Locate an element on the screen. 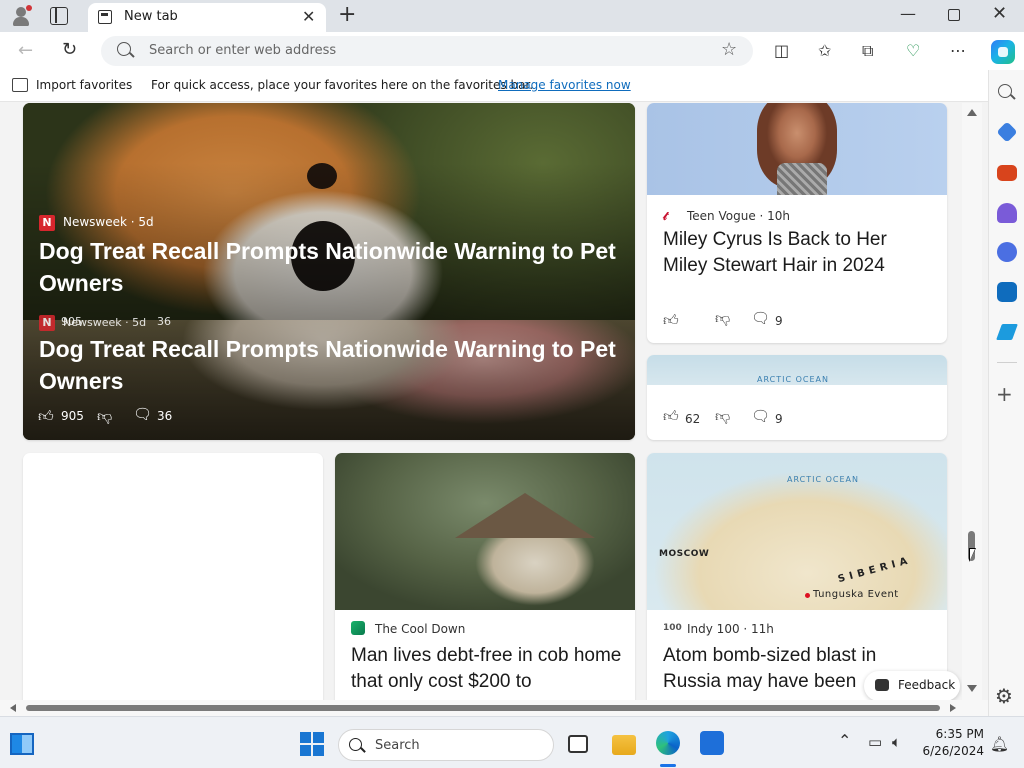 The image size is (1024, 768). task-view-icon is located at coordinates (578, 744).